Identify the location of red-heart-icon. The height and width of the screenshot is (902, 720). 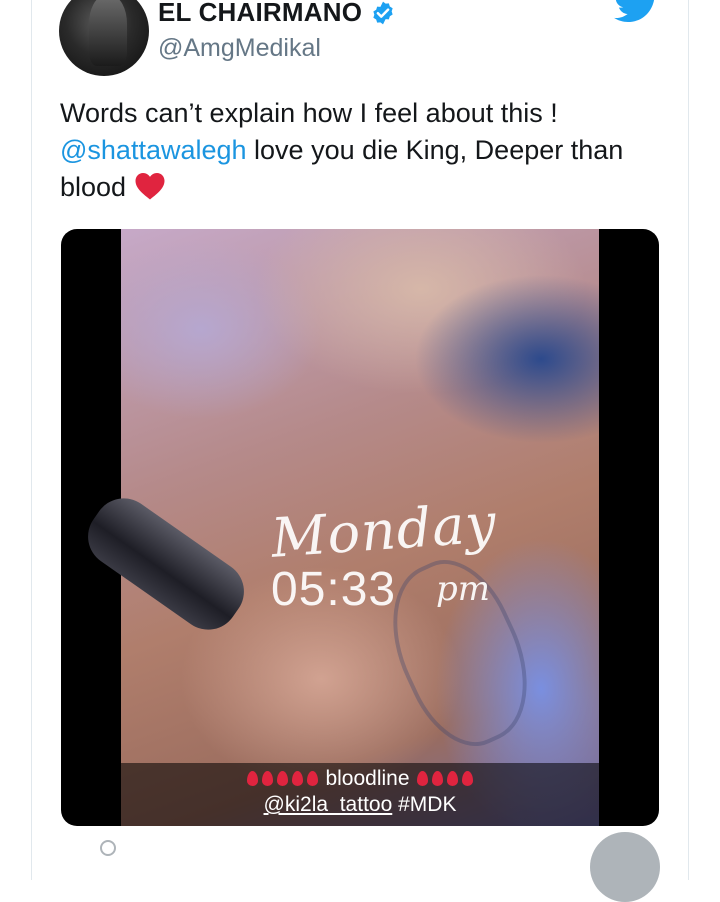
(150, 186).